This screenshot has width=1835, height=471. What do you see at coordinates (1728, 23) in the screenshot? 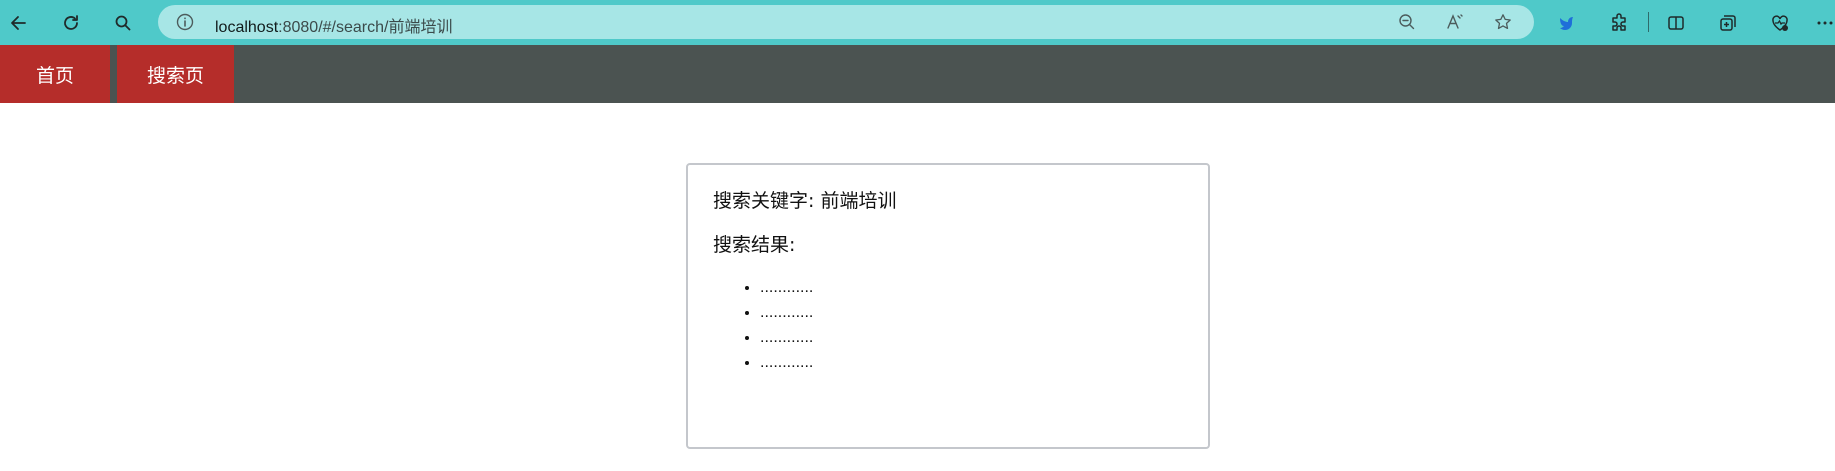
I see `collections-icon` at bounding box center [1728, 23].